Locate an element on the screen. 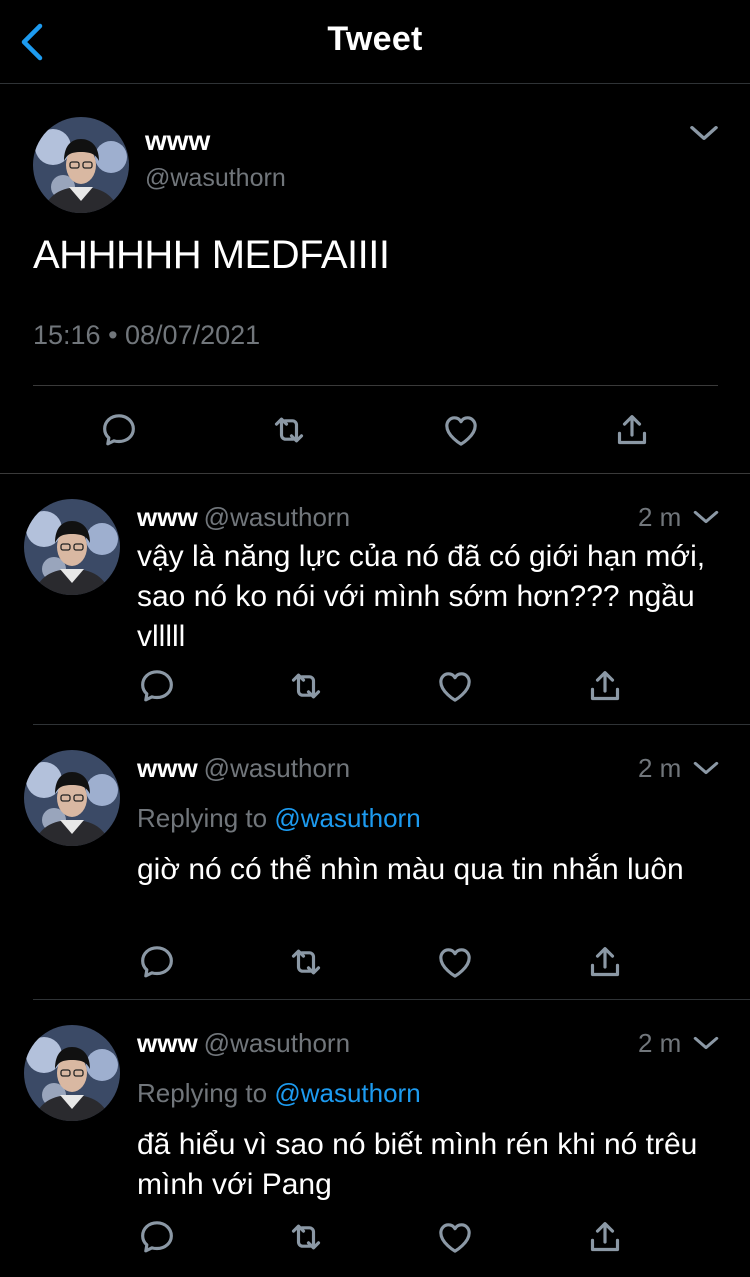 Image resolution: width=750 pixels, height=1277 pixels. page-title: Tweet is located at coordinates (375, 39).